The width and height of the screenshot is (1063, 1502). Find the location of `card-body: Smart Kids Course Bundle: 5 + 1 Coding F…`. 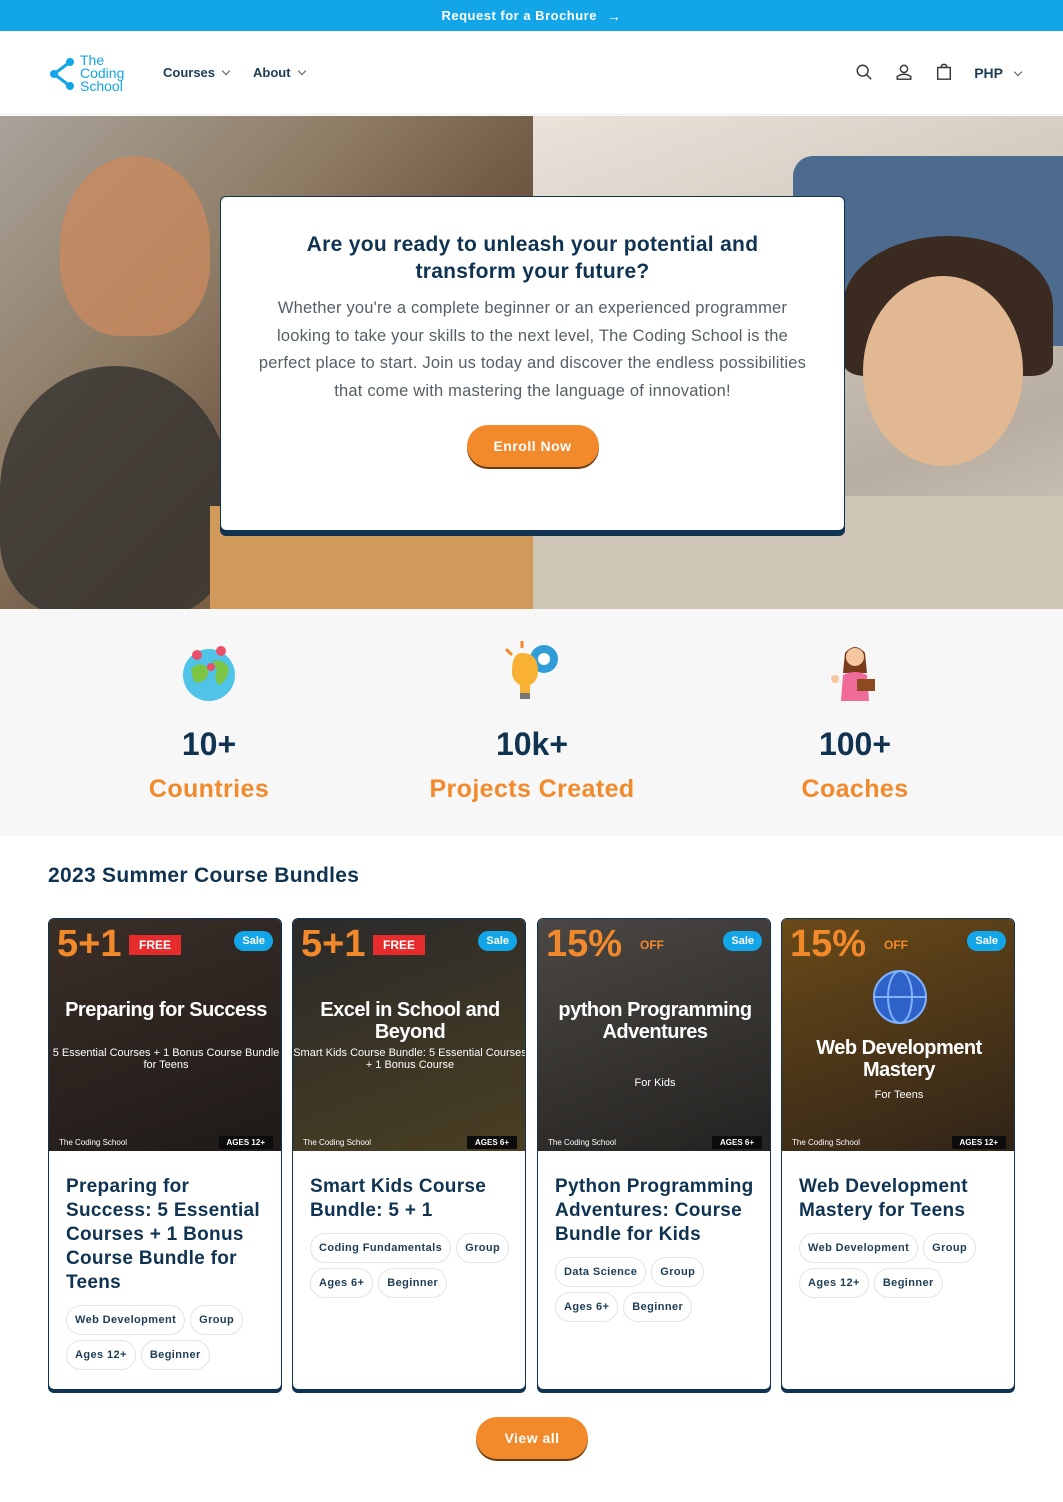

card-body: Smart Kids Course Bundle: 5 + 1 Coding F… is located at coordinates (410, 1236).